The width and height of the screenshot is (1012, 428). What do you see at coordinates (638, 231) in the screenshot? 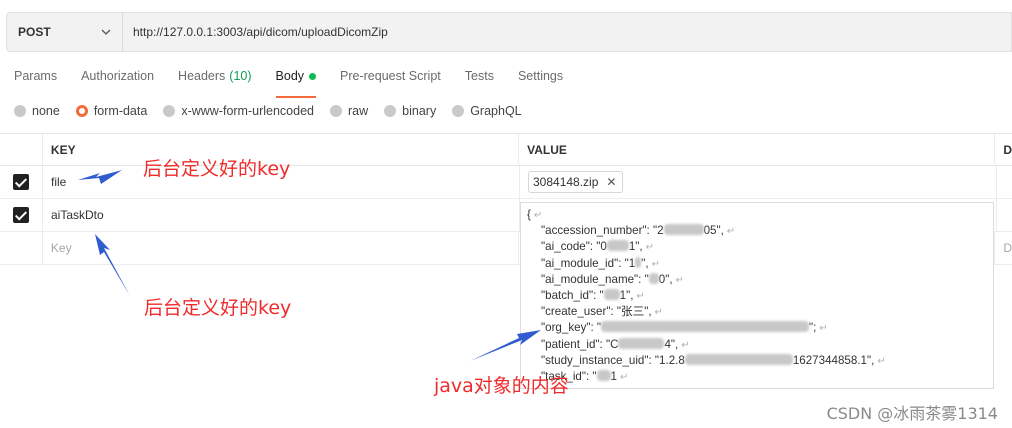
I see `json-line: "accession_number": "2 05", ↵` at bounding box center [638, 231].